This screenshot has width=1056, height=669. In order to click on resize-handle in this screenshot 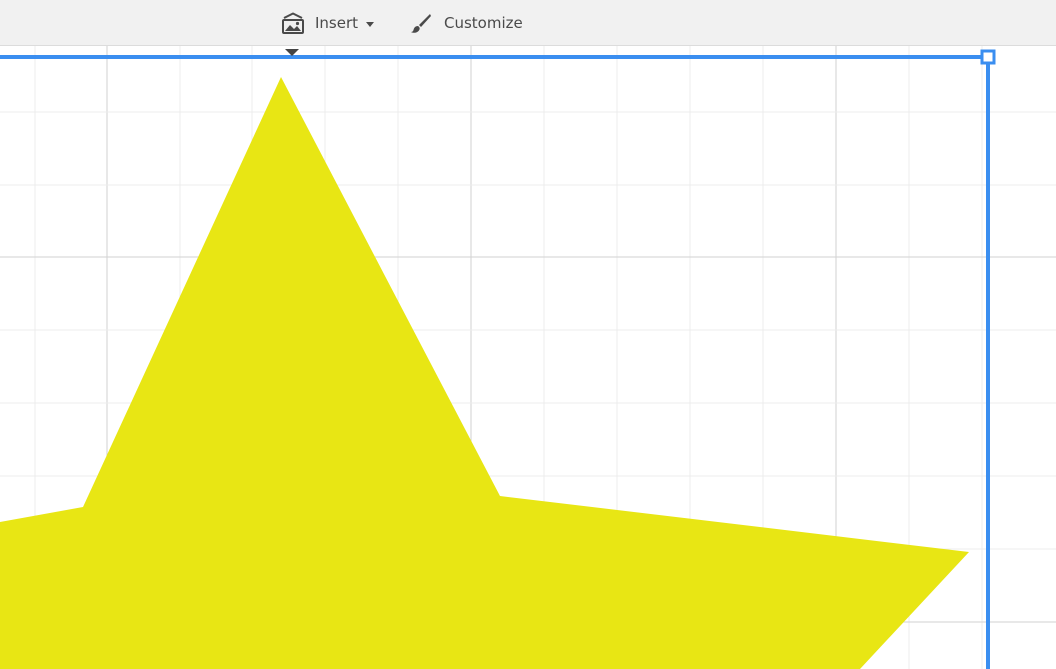, I will do `click(988, 57)`.